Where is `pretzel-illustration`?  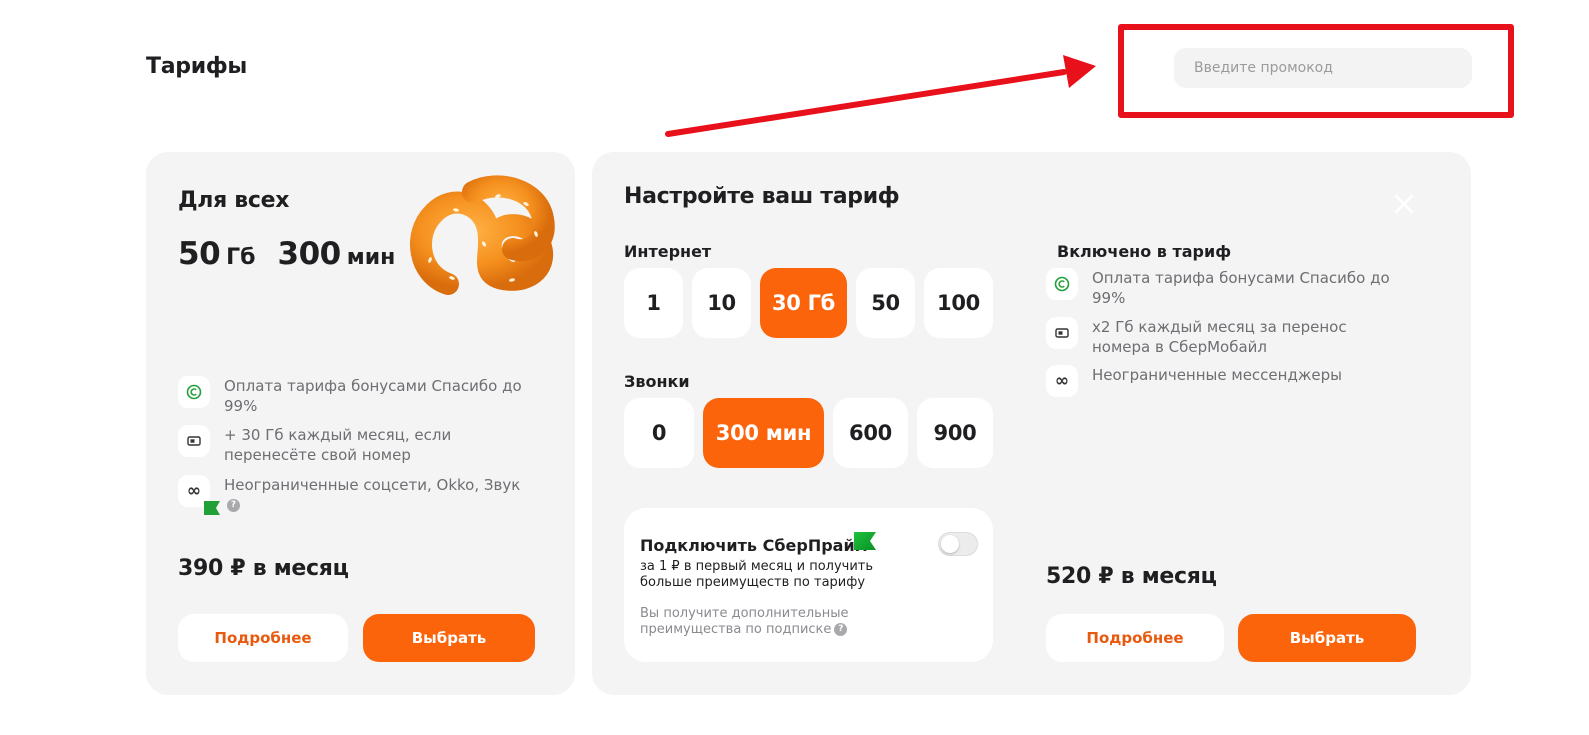 pretzel-illustration is located at coordinates (482, 235).